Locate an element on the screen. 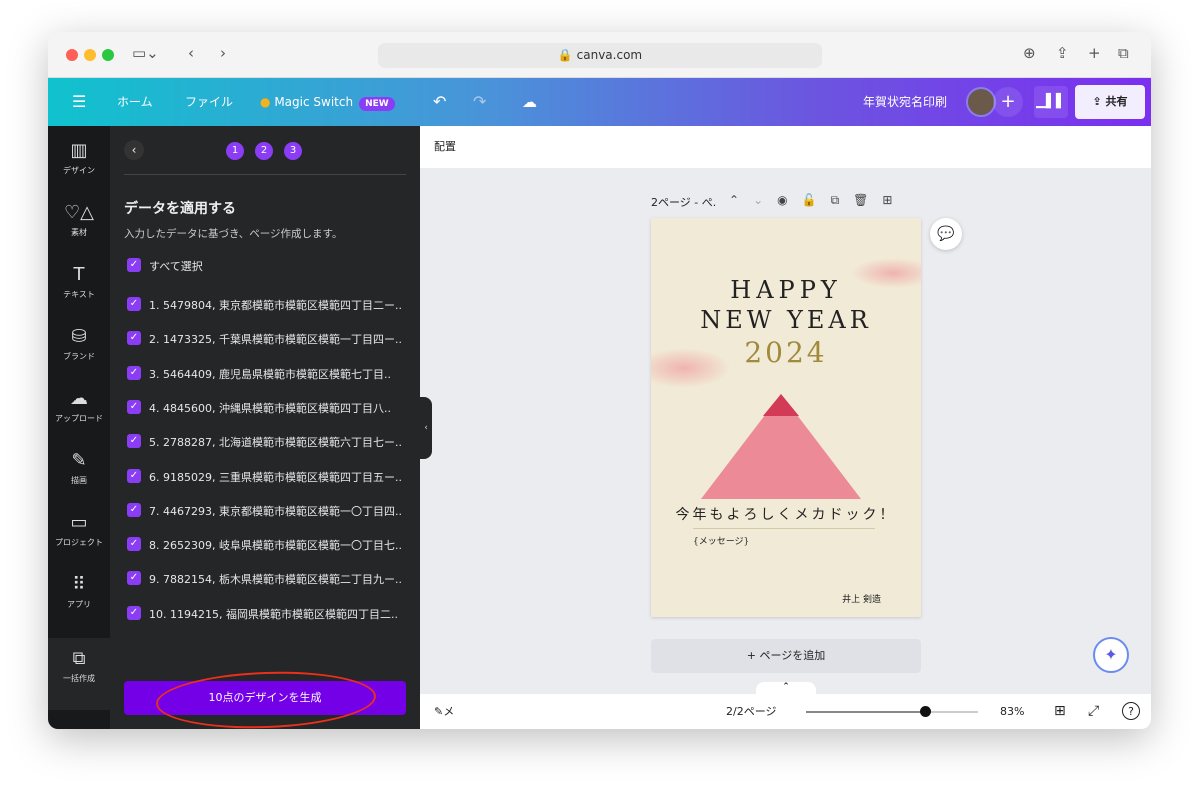 Image resolution: width=1200 pixels, height=793 pixels. data-row-label: 9. 7882154, 栃木県模範市模範区模範二丁目九ー.. is located at coordinates (275, 580).